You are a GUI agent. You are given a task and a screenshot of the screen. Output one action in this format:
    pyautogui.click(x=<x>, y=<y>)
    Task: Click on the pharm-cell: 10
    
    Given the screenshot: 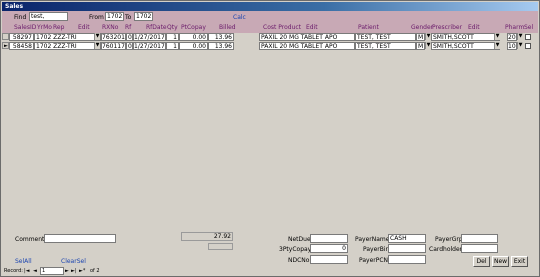 What is the action you would take?
    pyautogui.click(x=512, y=46)
    